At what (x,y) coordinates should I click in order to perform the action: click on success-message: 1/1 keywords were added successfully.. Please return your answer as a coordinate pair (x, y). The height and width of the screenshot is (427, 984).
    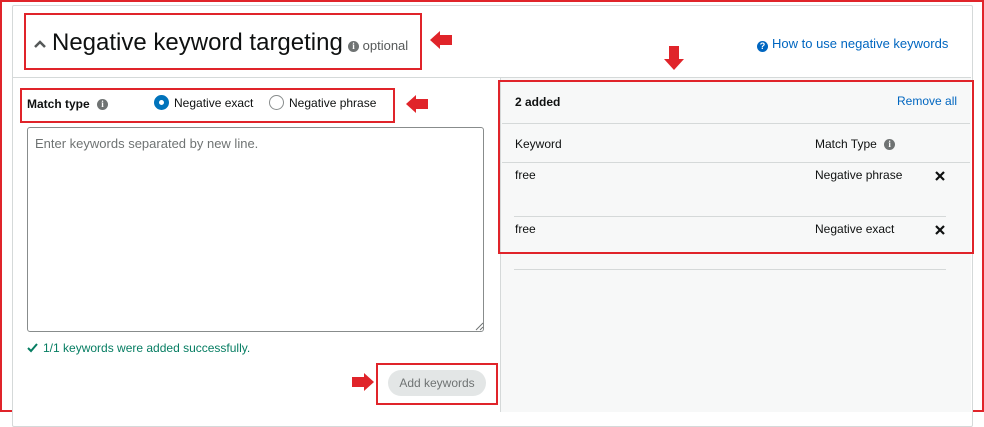
    Looking at the image, I should click on (138, 348).